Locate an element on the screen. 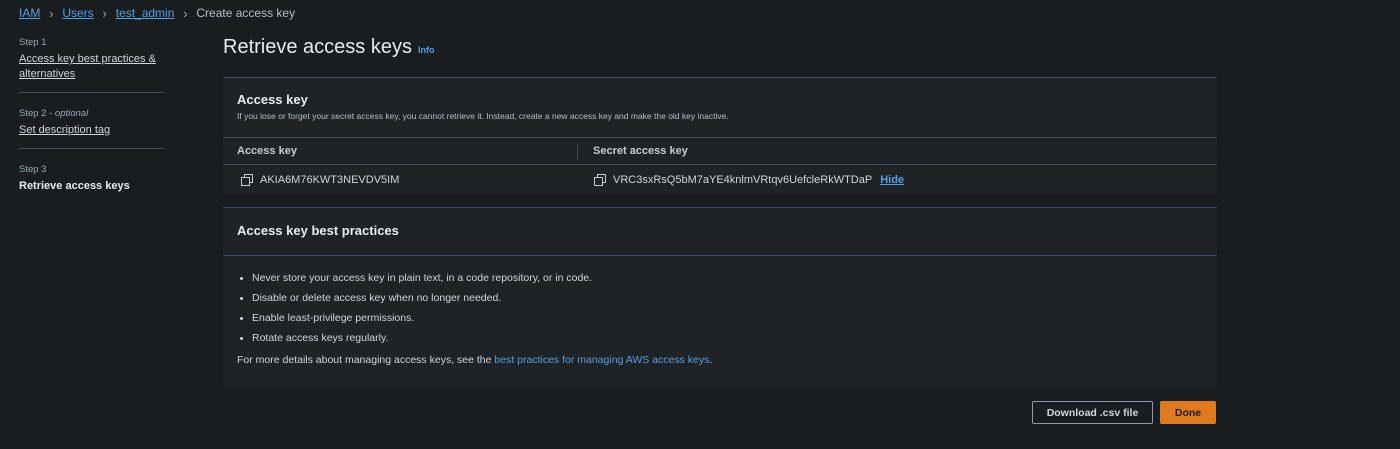  column-access-key: Access key is located at coordinates (267, 151).